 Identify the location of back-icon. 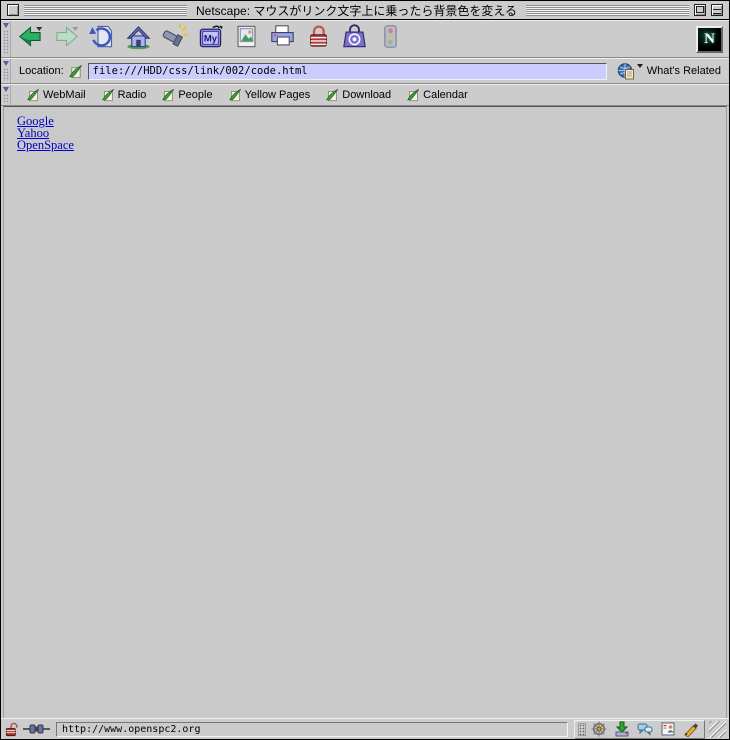
(30, 39).